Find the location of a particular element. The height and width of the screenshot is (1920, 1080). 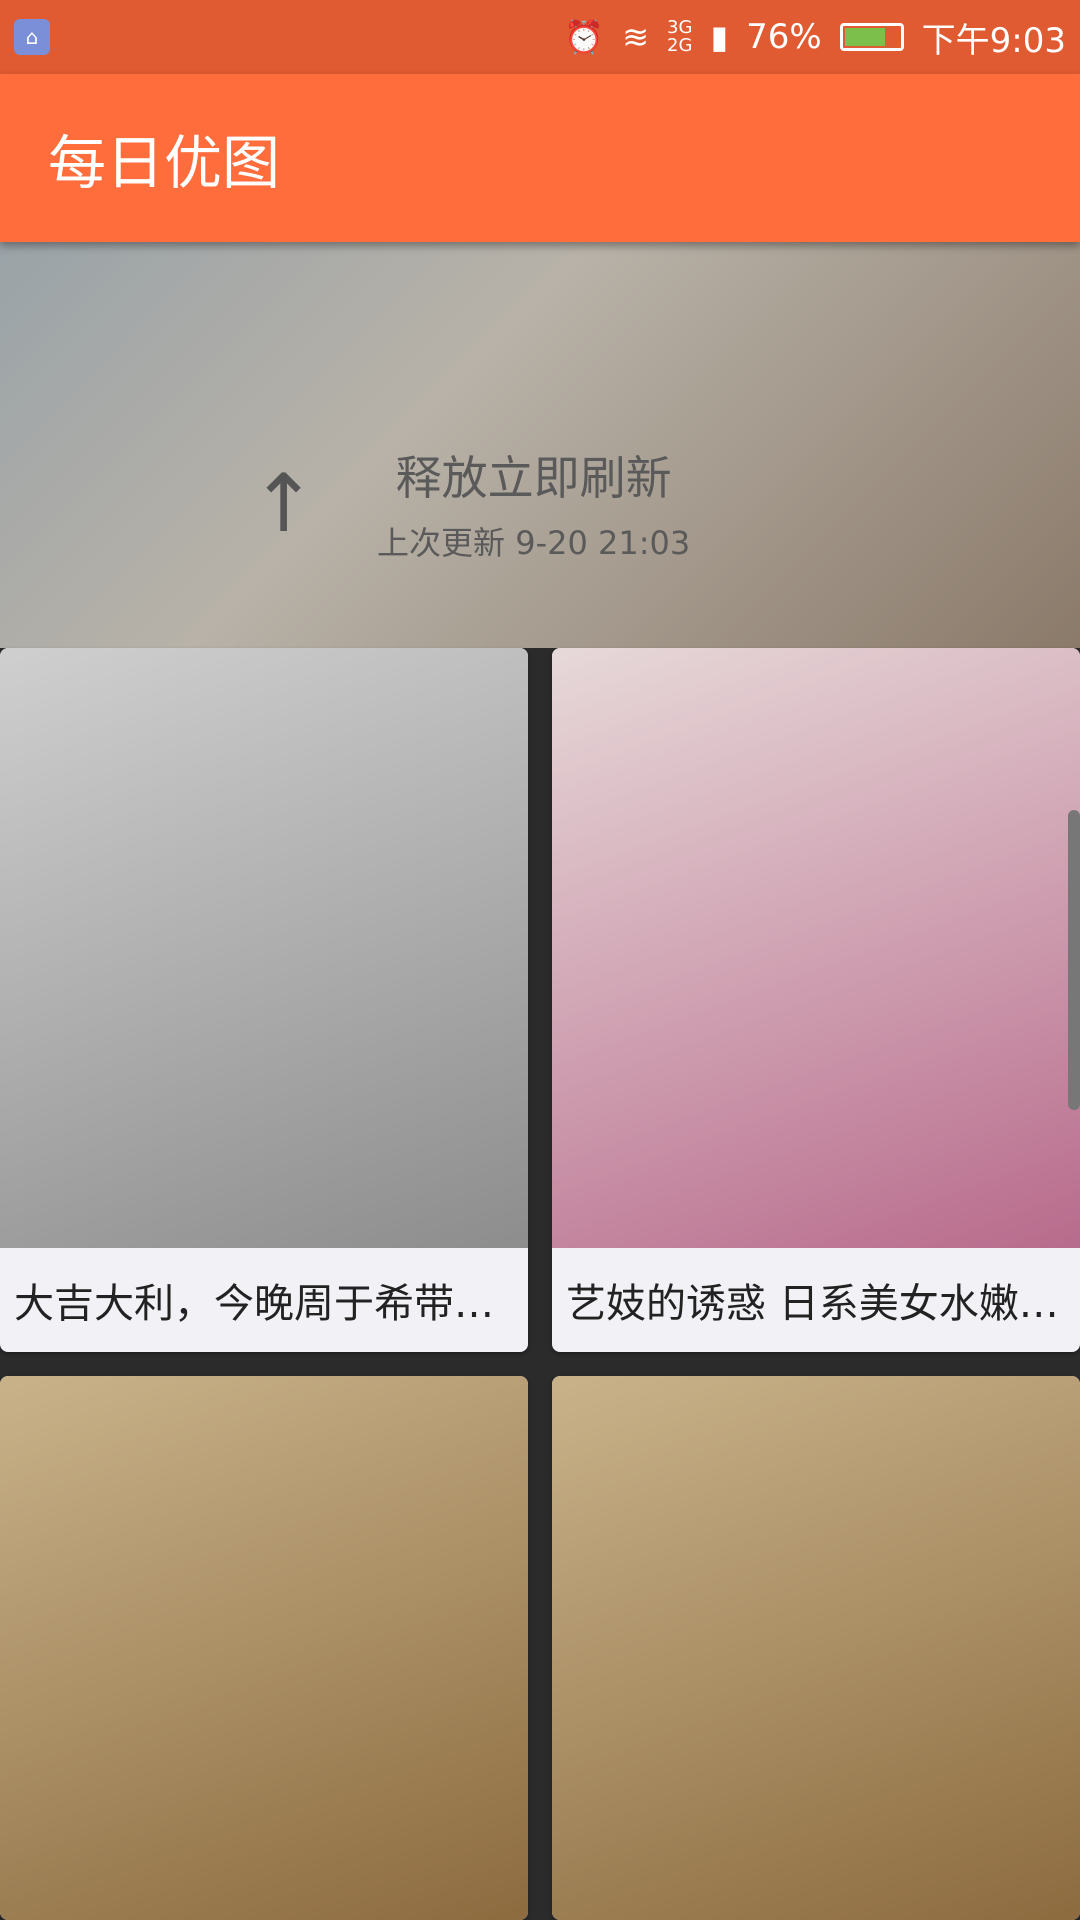

refresh-text: 释放立即刷新 上次更新 9-20 21:03 is located at coordinates (533, 503).